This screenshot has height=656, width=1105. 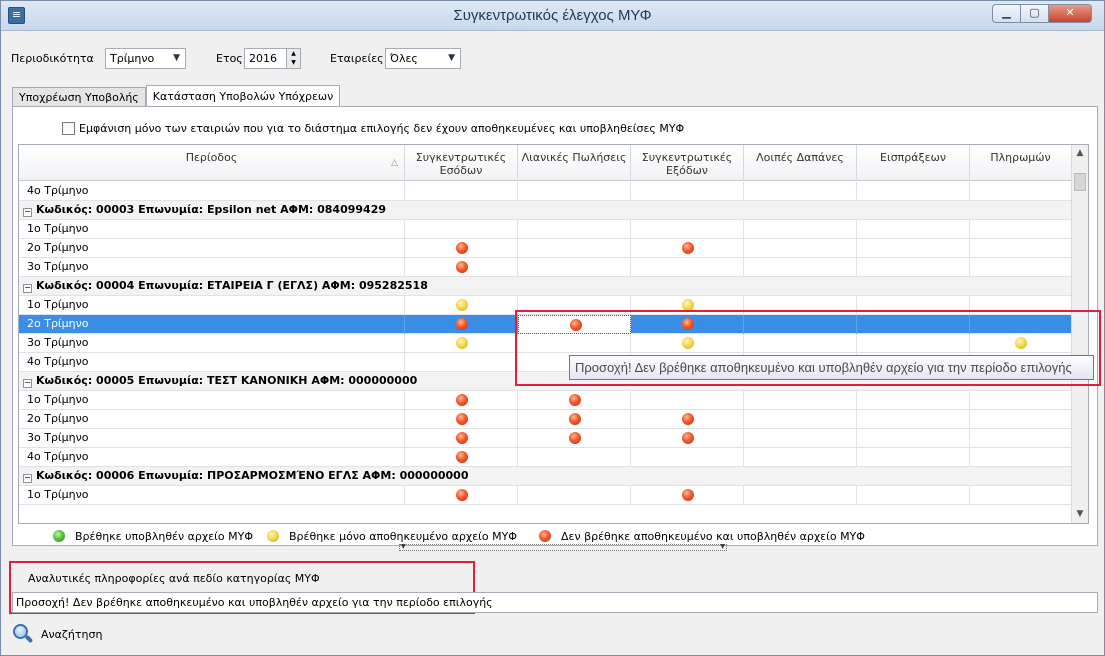 What do you see at coordinates (1080, 153) in the screenshot?
I see `scroll-up-icon: ▲` at bounding box center [1080, 153].